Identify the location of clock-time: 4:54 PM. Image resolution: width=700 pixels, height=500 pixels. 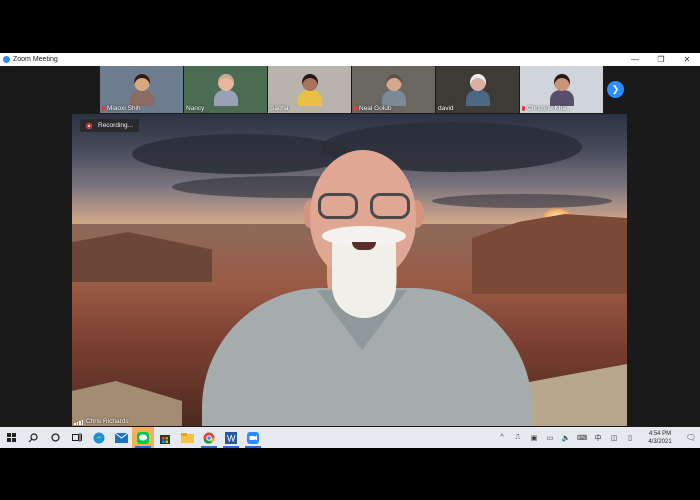
(660, 433).